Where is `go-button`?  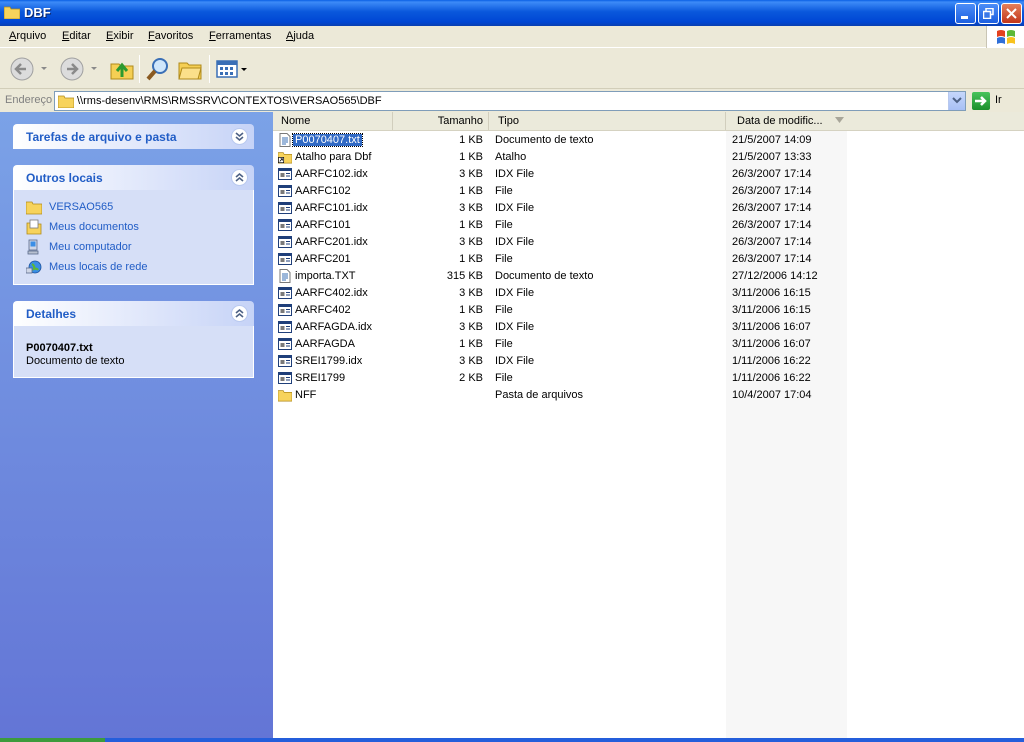
go-button is located at coordinates (981, 101).